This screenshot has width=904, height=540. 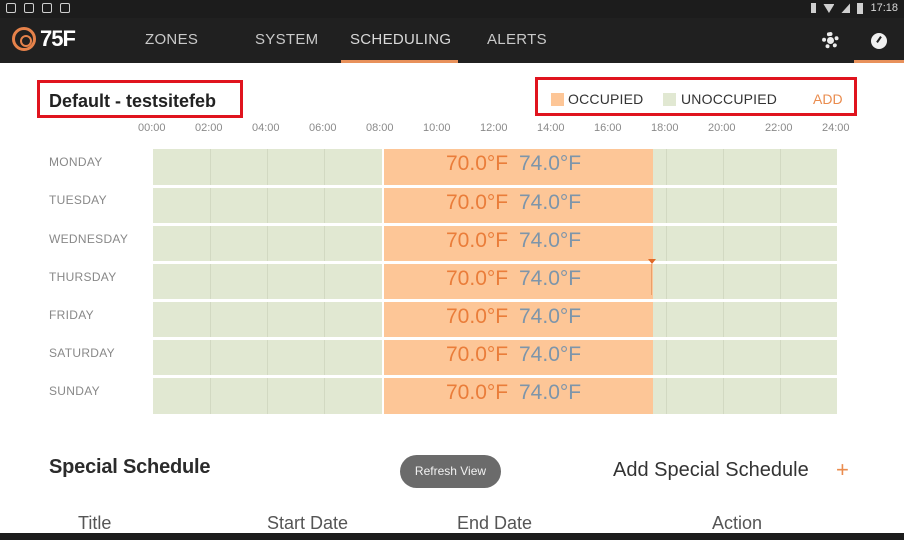 What do you see at coordinates (518, 320) in the screenshot?
I see `occupied-block-friday: 70.0°F 74.0°F` at bounding box center [518, 320].